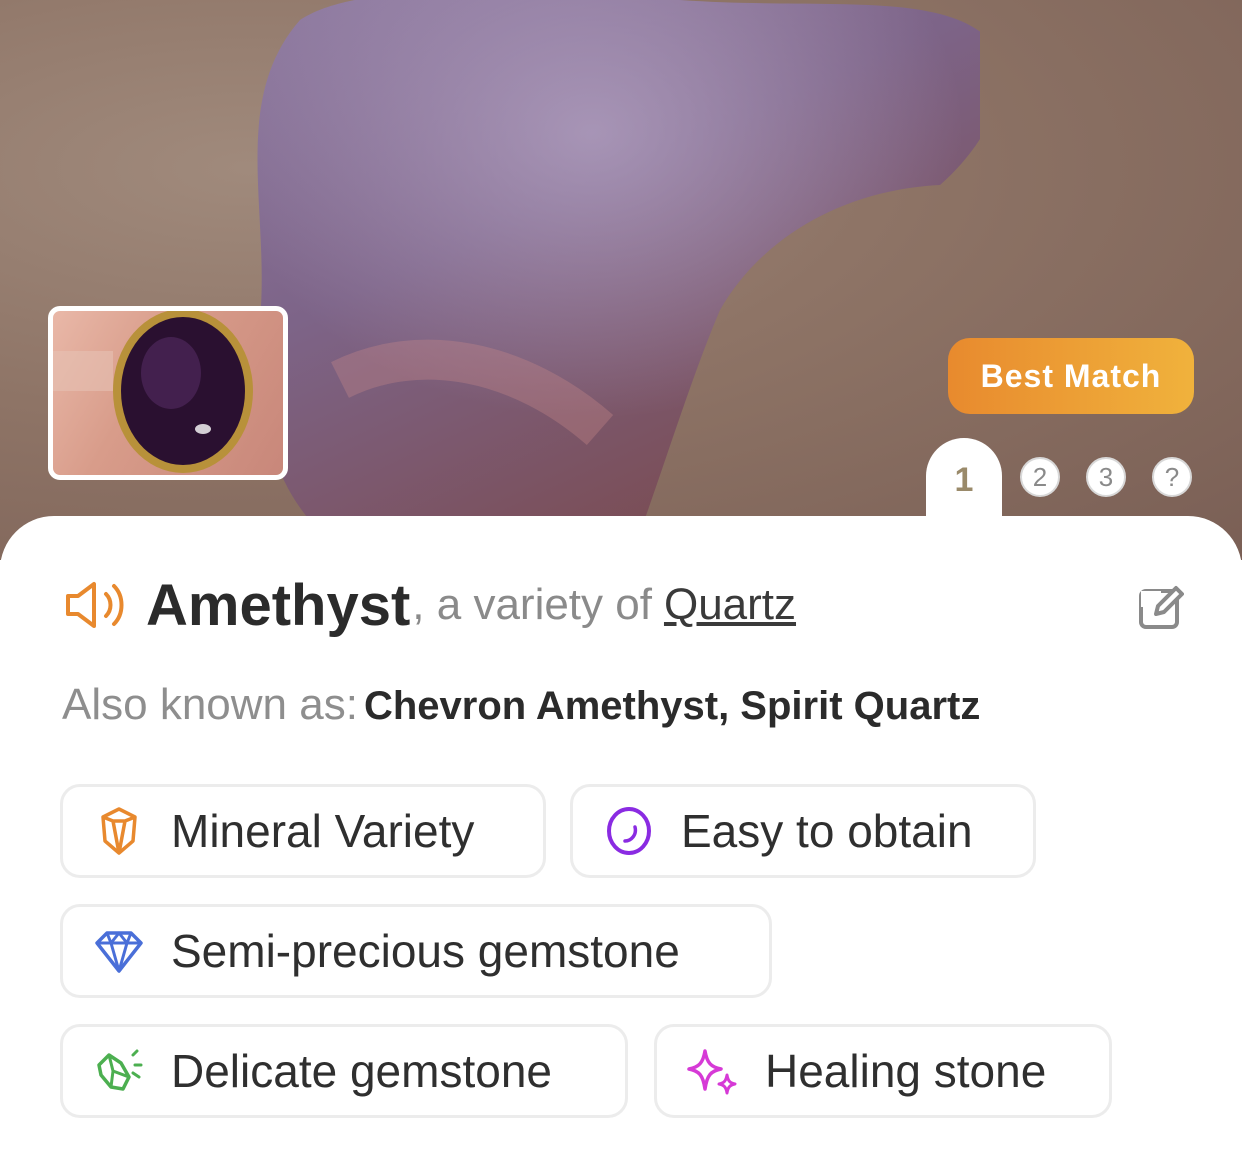  Describe the element at coordinates (323, 831) in the screenshot. I see `tag-label: Mineral Variety` at that location.